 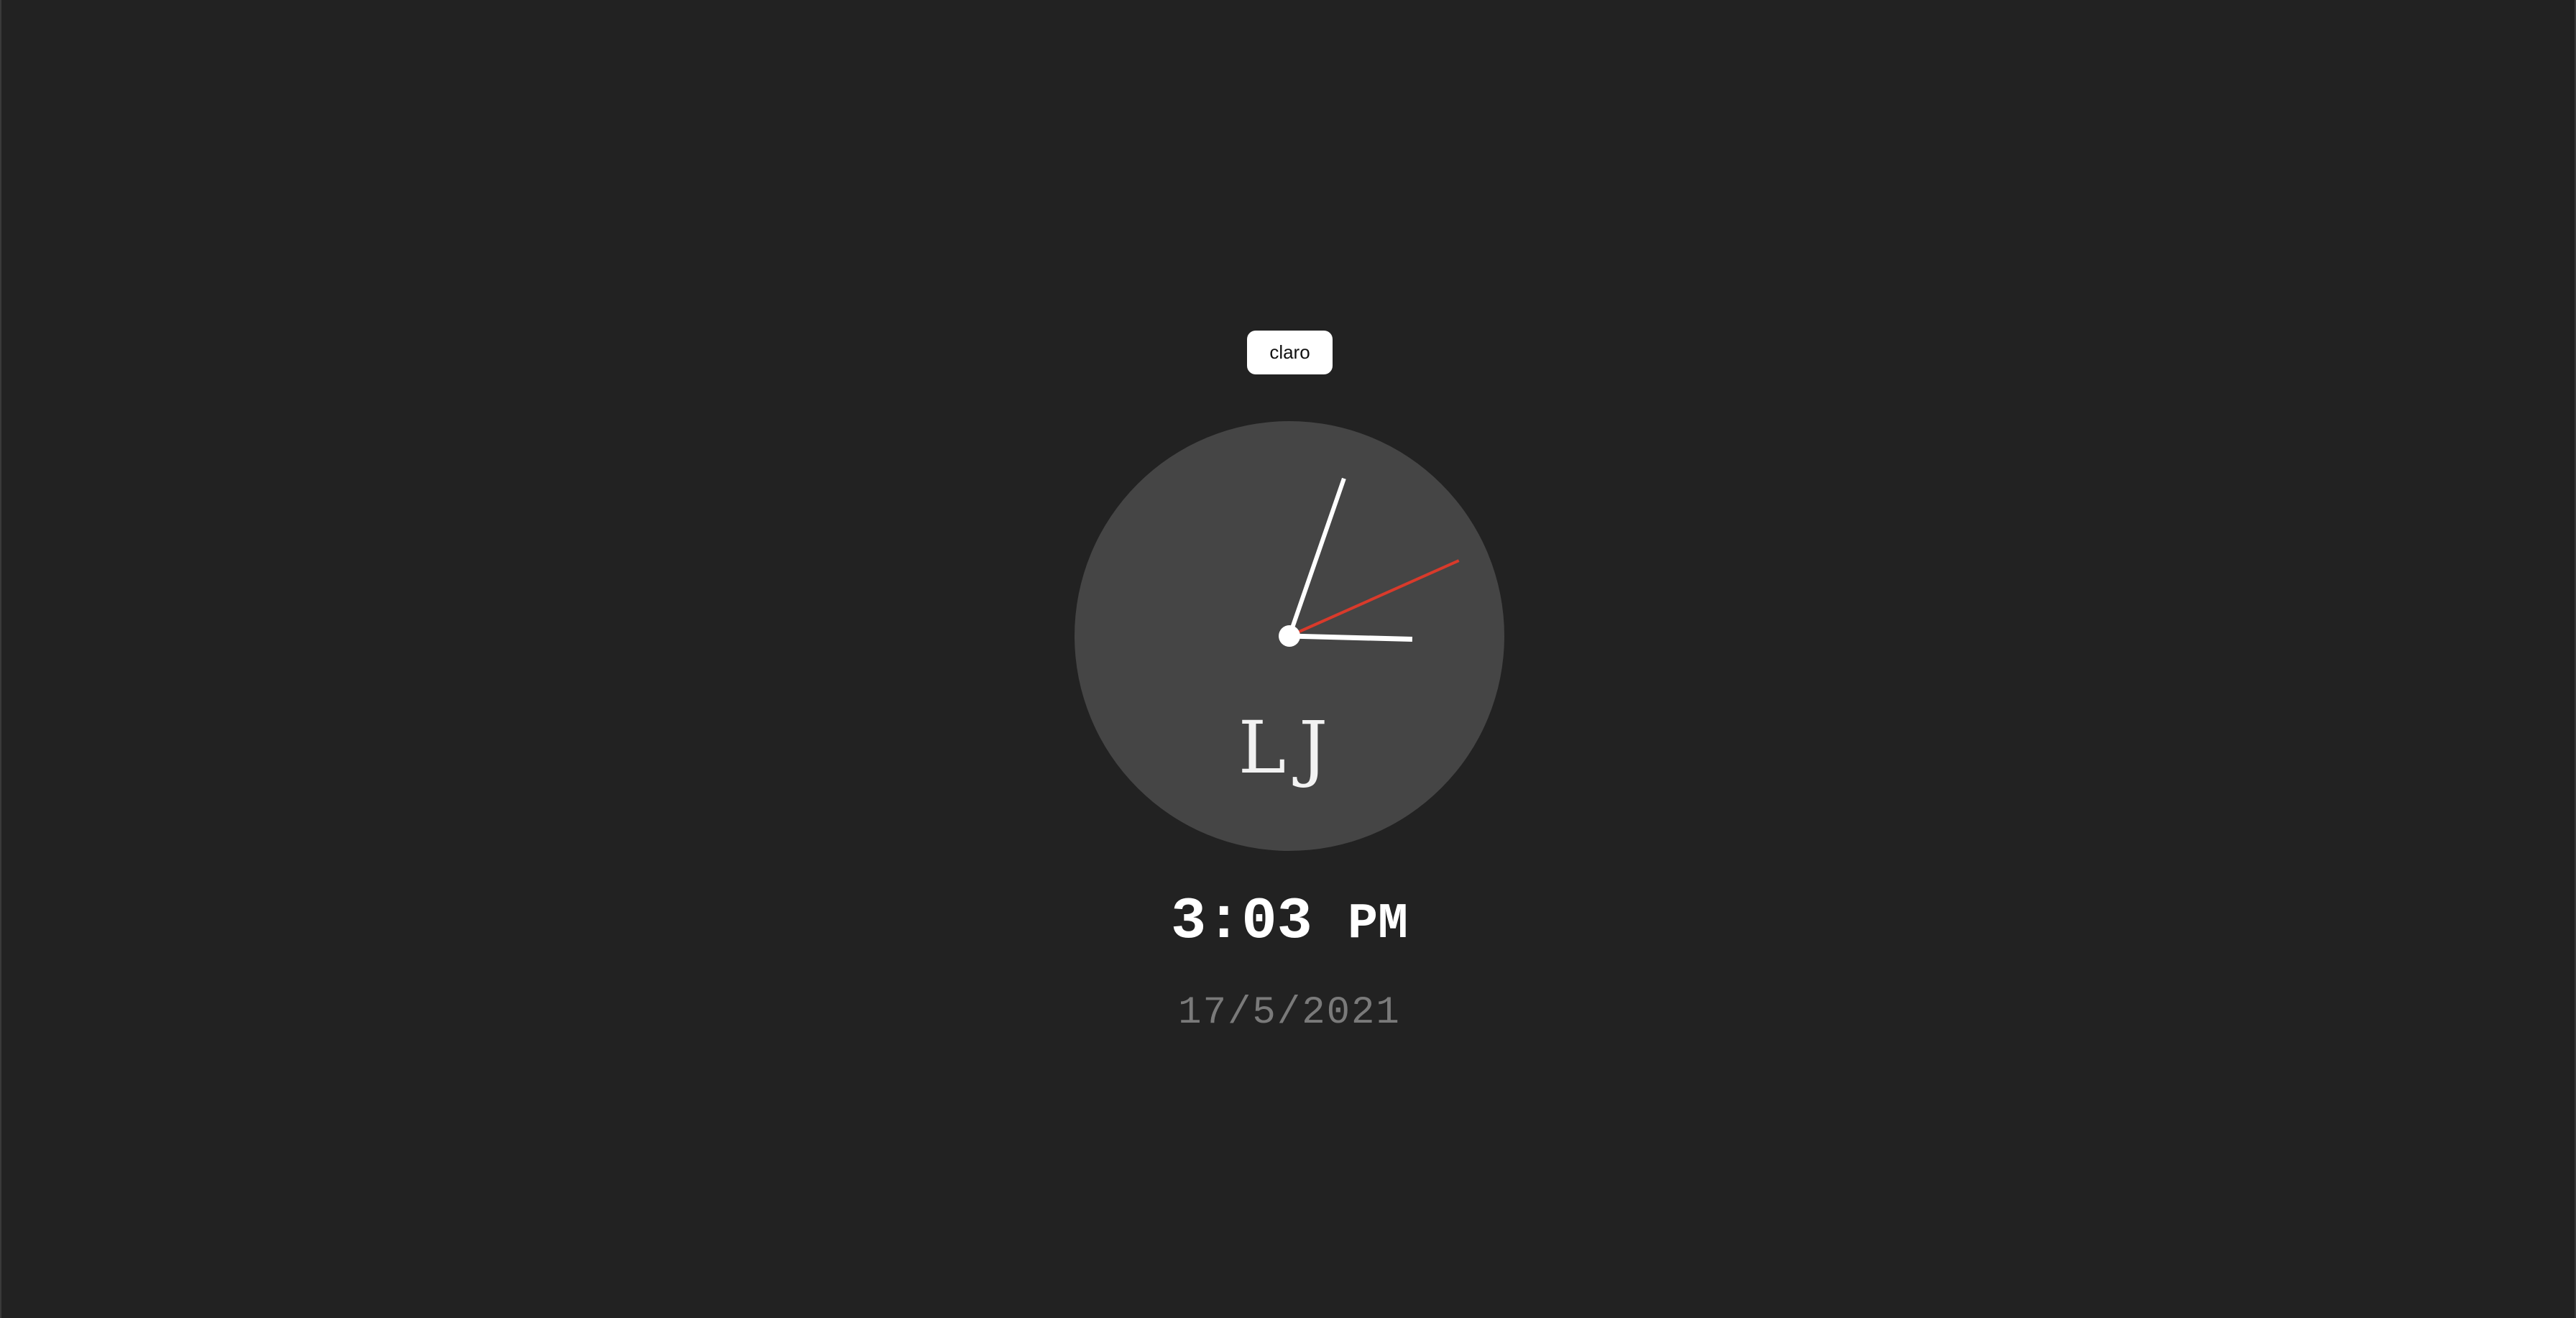 What do you see at coordinates (1290, 352) in the screenshot?
I see `theme-toggle-button: claro` at bounding box center [1290, 352].